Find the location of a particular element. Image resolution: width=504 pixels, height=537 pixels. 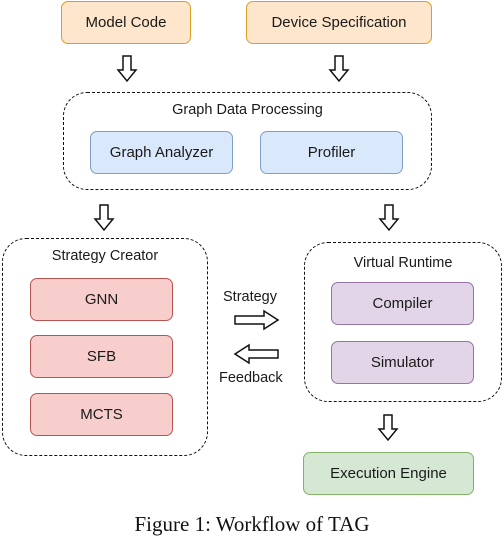

mcts-label: MCTS is located at coordinates (101, 414).